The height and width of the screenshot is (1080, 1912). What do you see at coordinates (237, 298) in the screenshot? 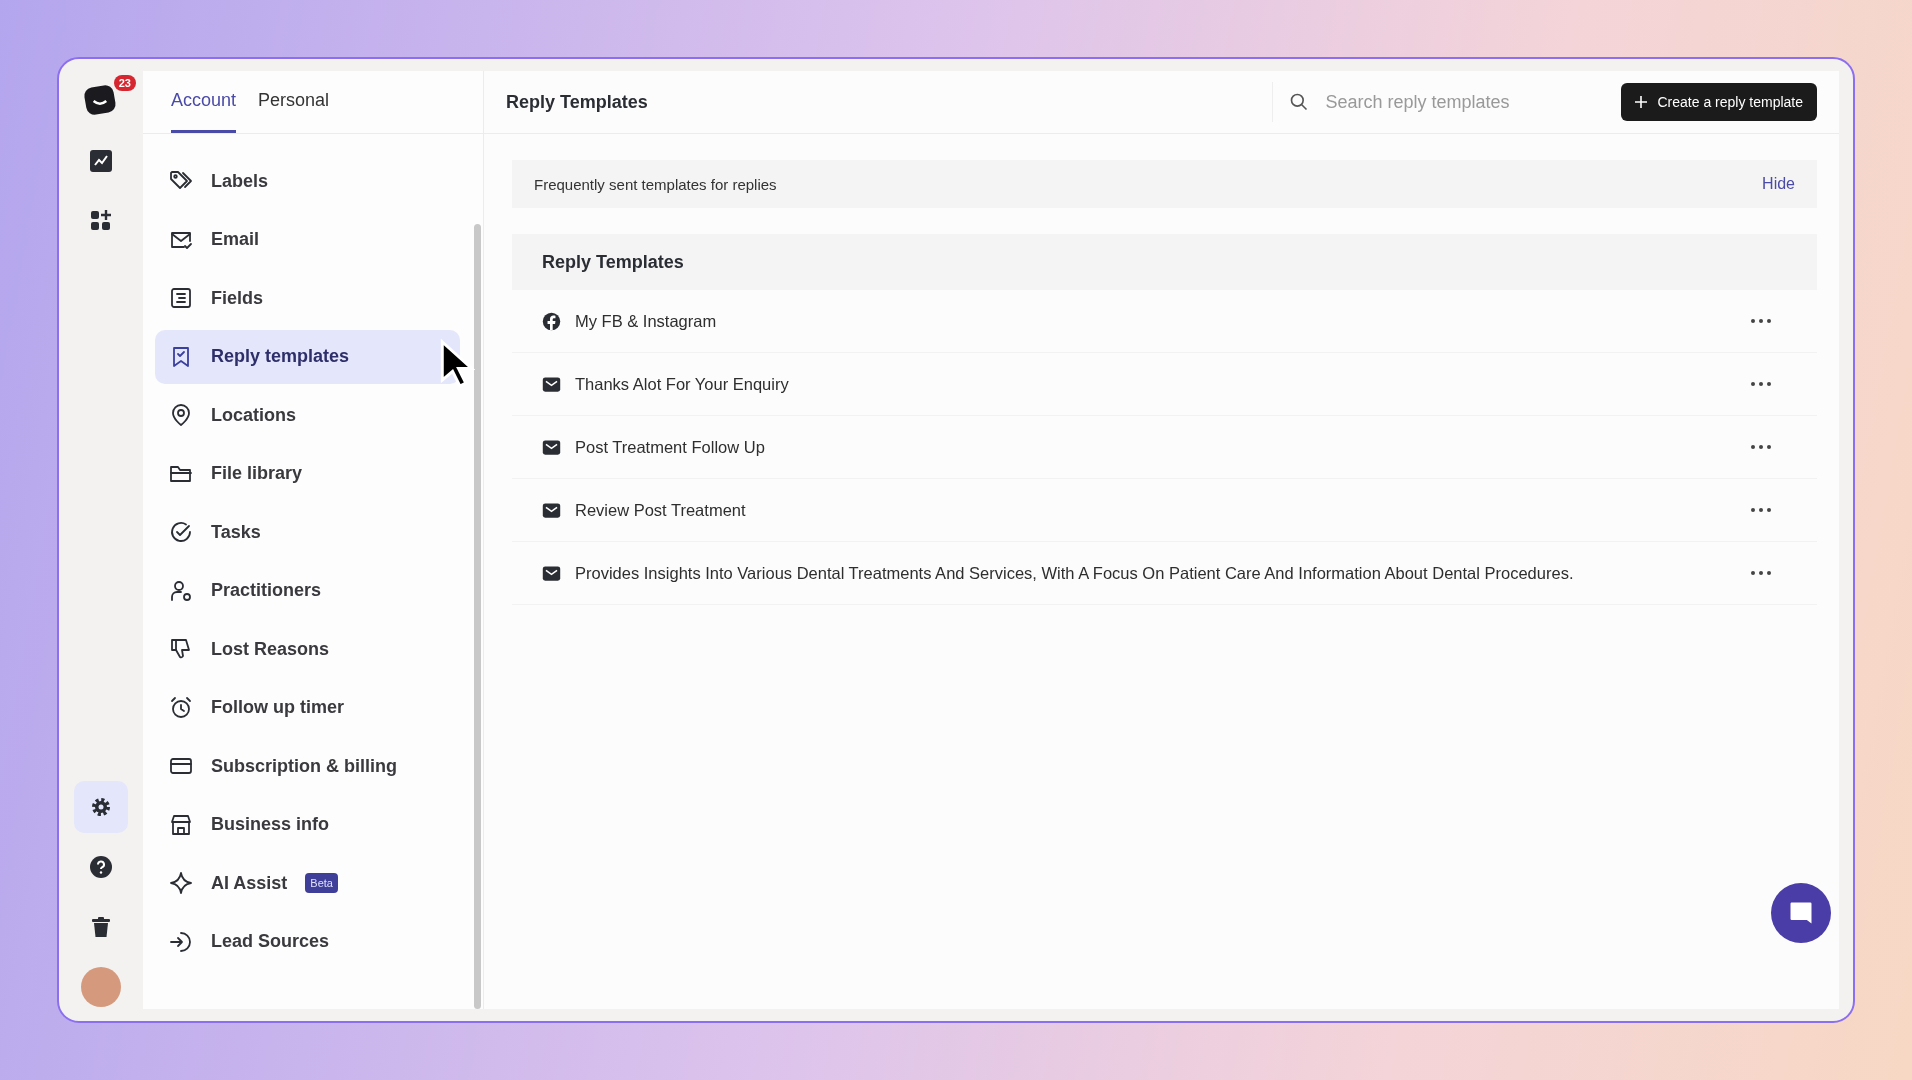
I see `sidebar-item-label: Fields` at bounding box center [237, 298].